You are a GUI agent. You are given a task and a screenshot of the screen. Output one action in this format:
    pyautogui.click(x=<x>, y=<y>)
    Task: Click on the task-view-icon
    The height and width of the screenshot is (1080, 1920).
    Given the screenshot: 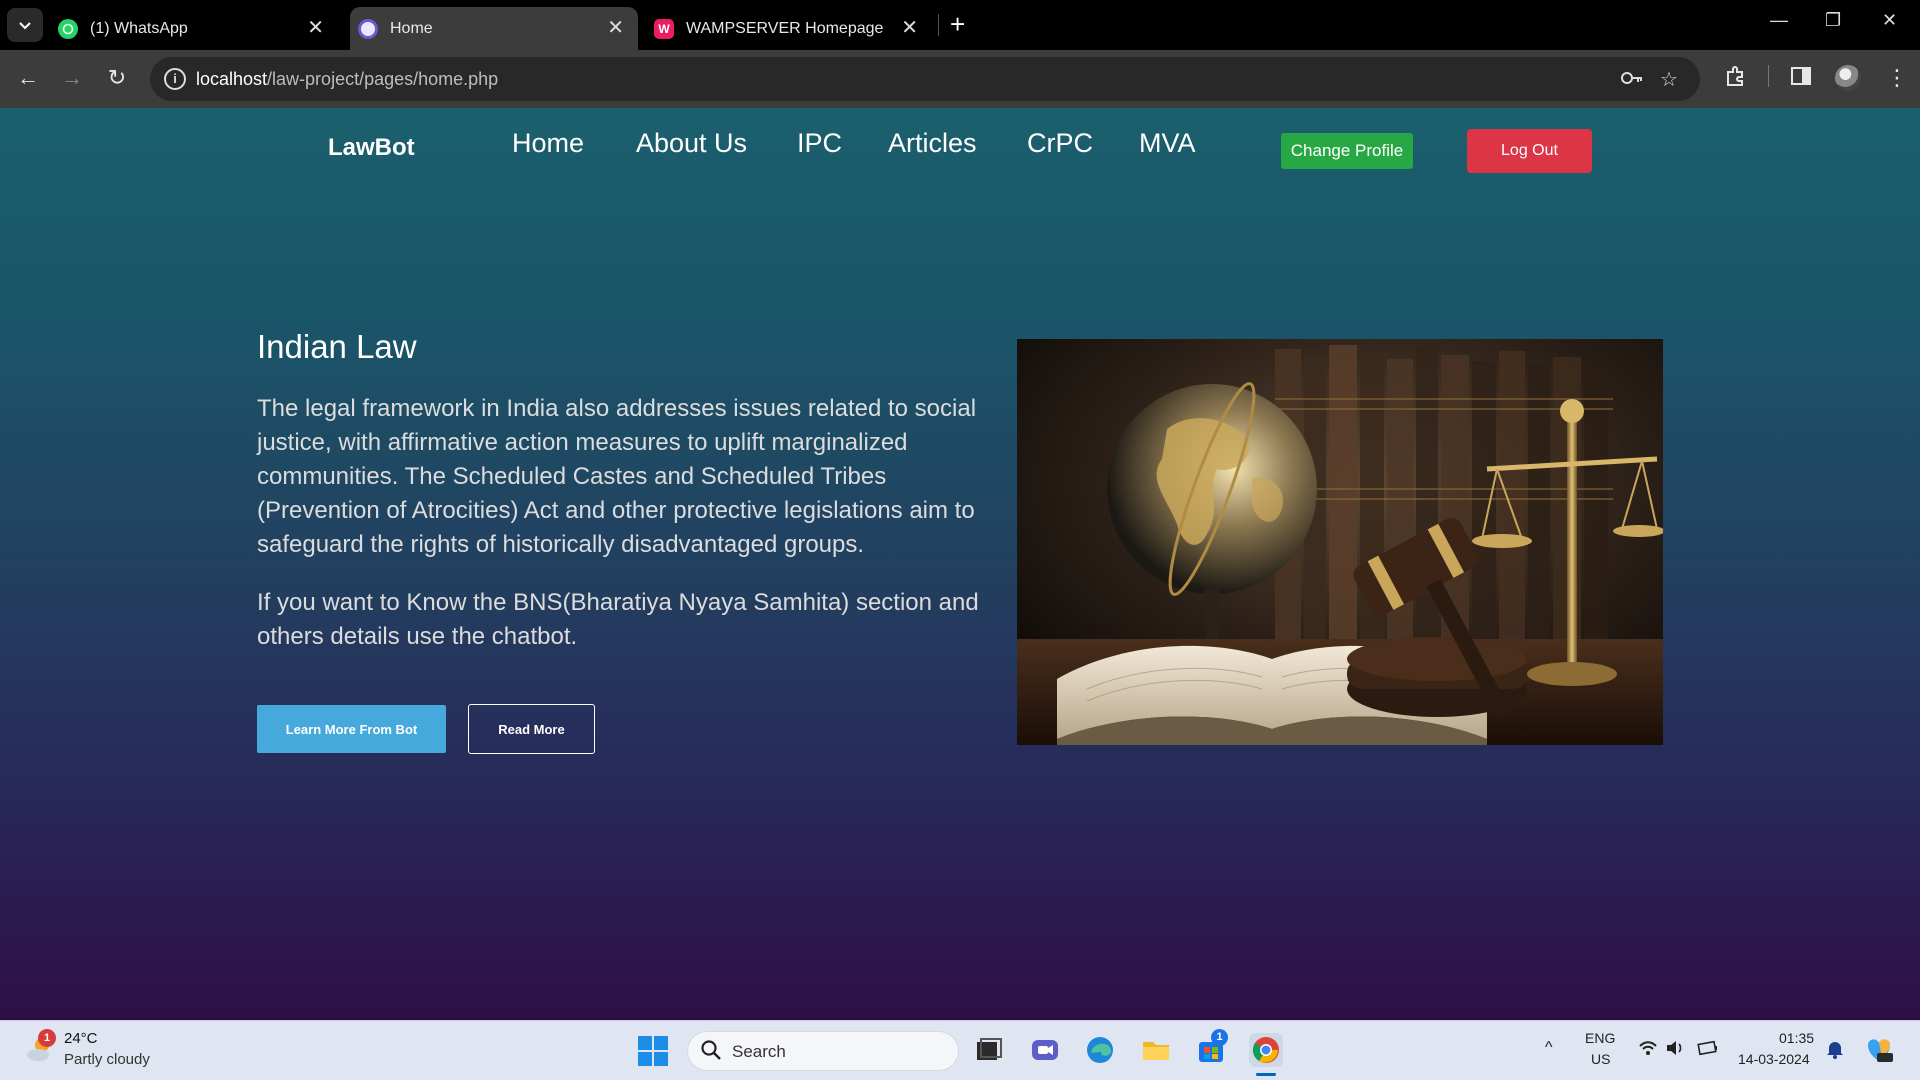 What is the action you would take?
    pyautogui.click(x=989, y=1050)
    